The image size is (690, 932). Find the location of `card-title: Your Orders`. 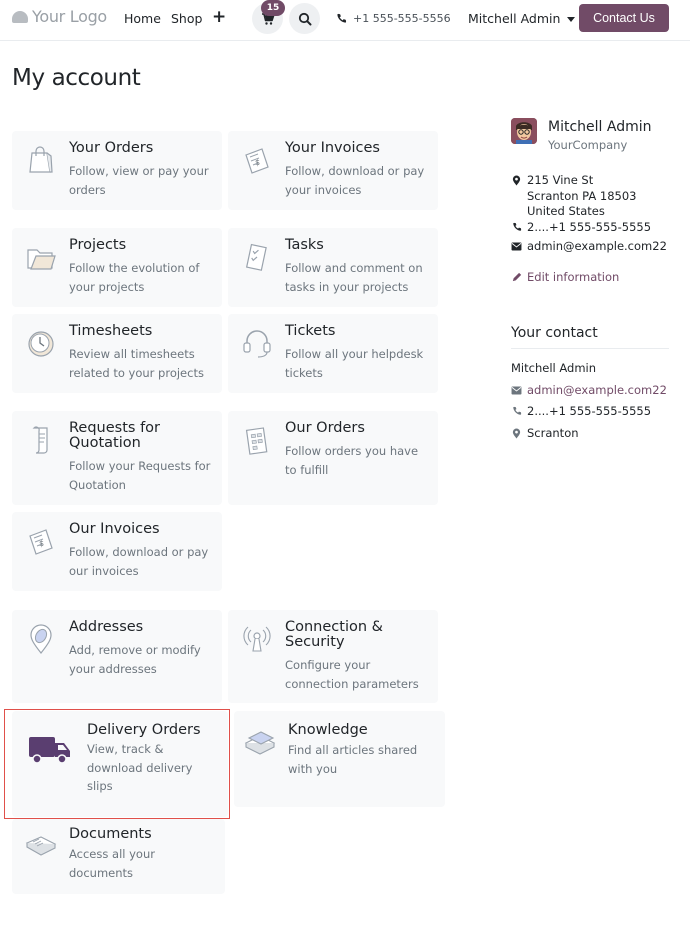

card-title: Your Orders is located at coordinates (111, 148).